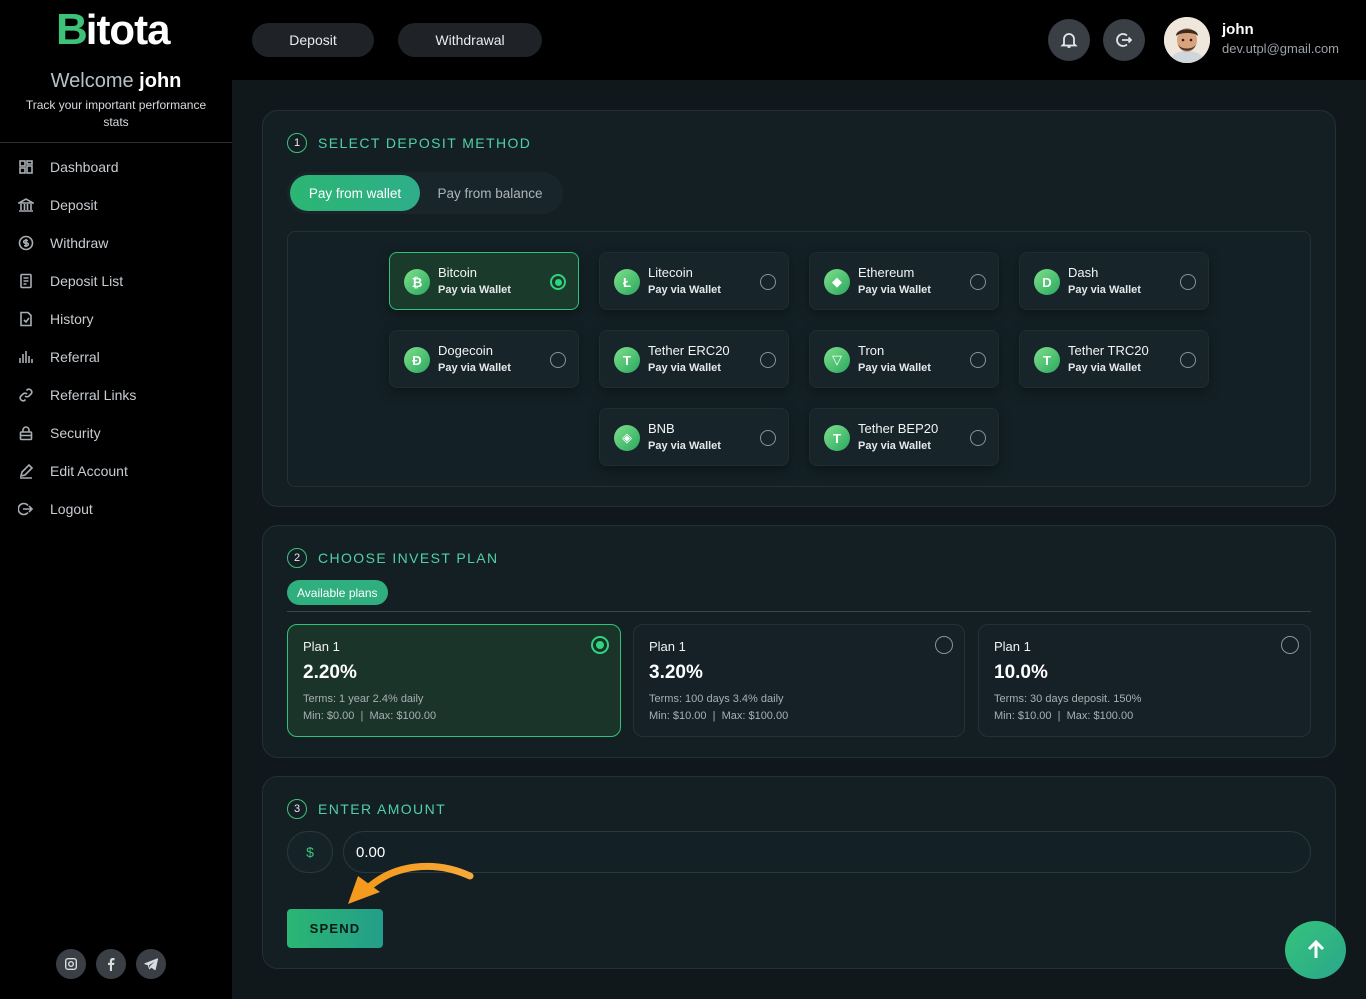  Describe the element at coordinates (310, 852) in the screenshot. I see `currency-symbol: $` at that location.